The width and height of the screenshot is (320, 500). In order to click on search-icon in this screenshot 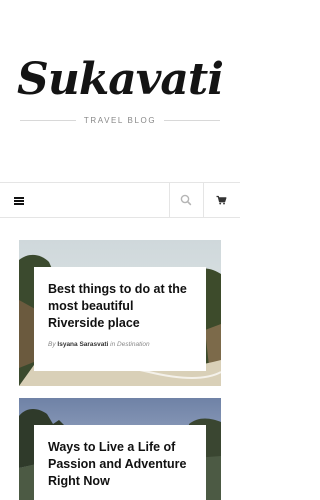, I will do `click(186, 200)`.